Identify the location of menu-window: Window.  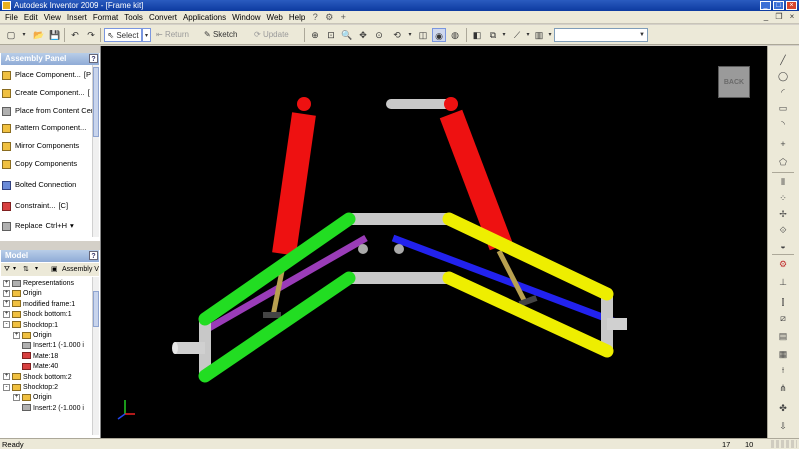
(246, 17).